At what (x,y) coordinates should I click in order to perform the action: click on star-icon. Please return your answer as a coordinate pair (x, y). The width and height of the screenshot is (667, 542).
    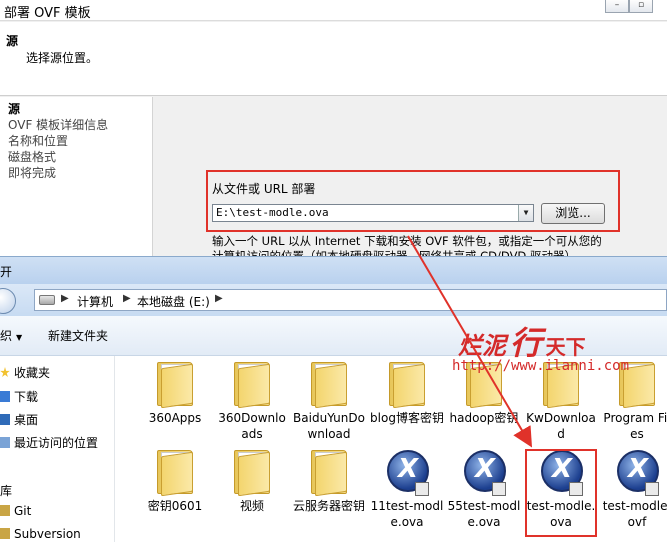
    Looking at the image, I should click on (5, 372).